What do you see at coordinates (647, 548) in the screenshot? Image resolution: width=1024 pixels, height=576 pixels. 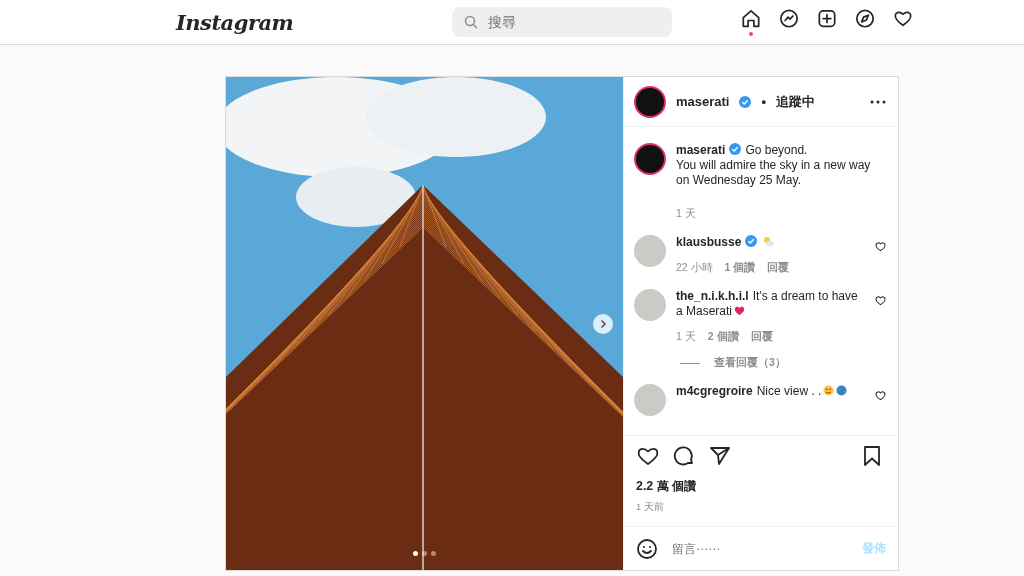 I see `smiley-icon` at bounding box center [647, 548].